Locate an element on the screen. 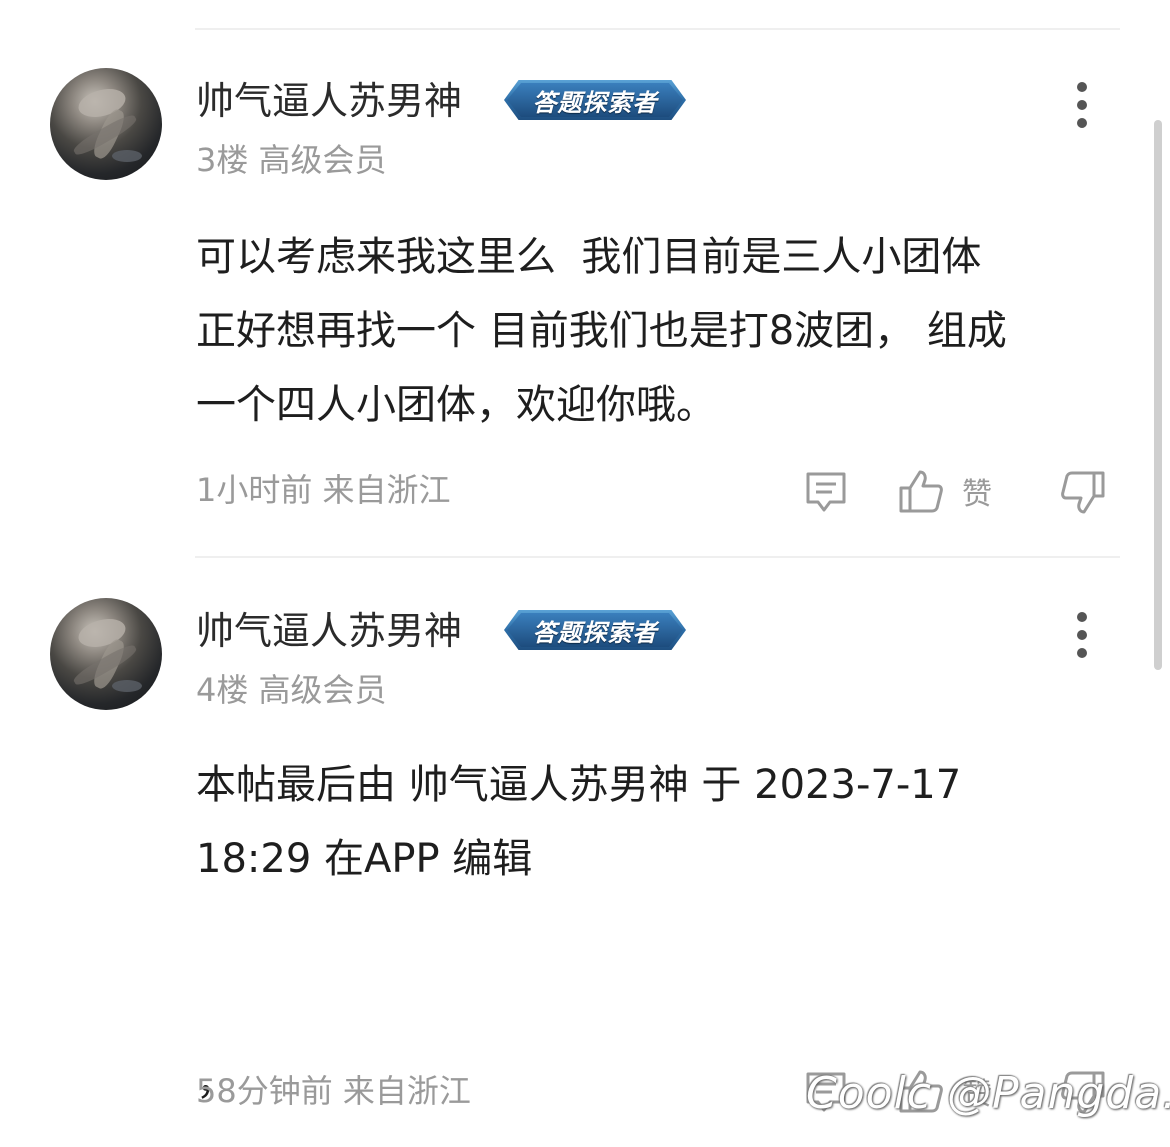 The width and height of the screenshot is (1170, 1147). comment-button is located at coordinates (826, 492).